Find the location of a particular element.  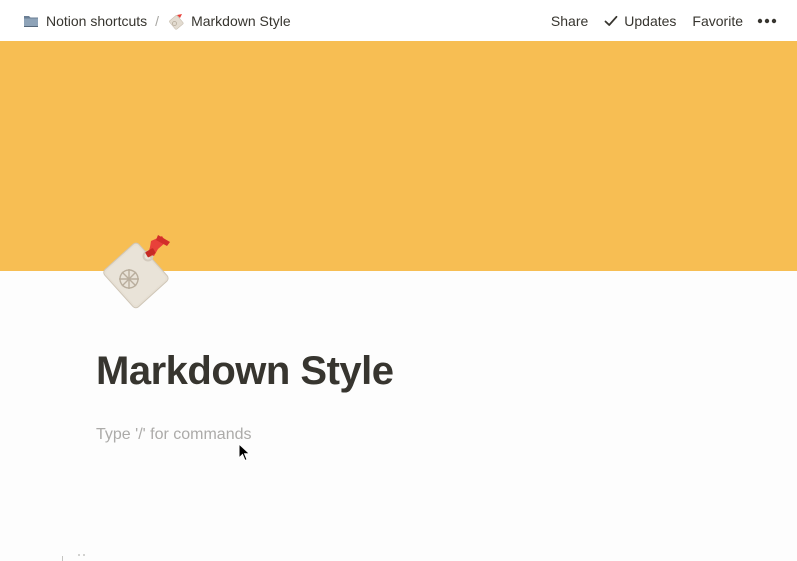

breadcrumb-workspace: Notion shortcuts is located at coordinates (84, 21).